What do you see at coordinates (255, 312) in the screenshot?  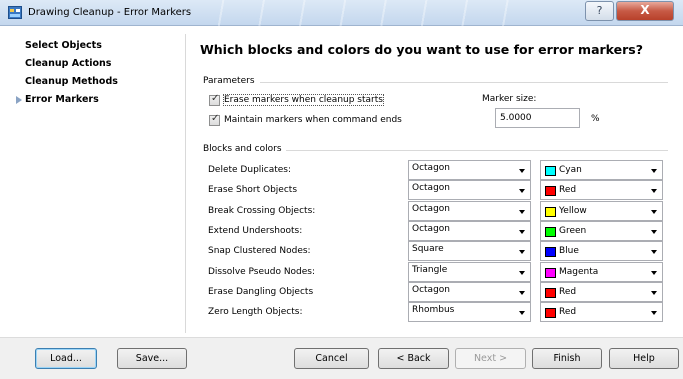 I see `row-label: Zero Length Objects:` at bounding box center [255, 312].